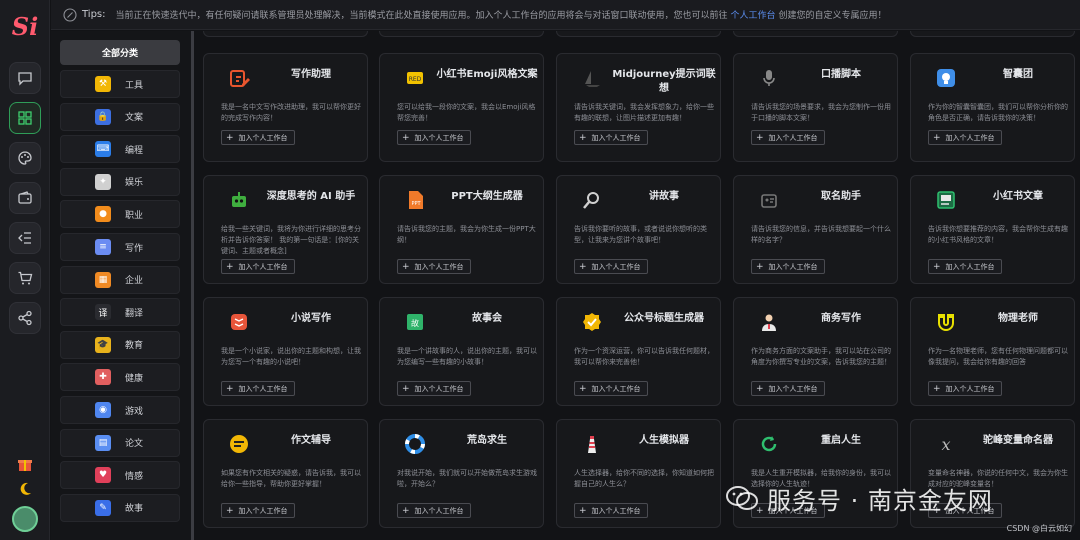 The image size is (1080, 540). Describe the element at coordinates (25, 318) in the screenshot. I see `share-button` at that location.